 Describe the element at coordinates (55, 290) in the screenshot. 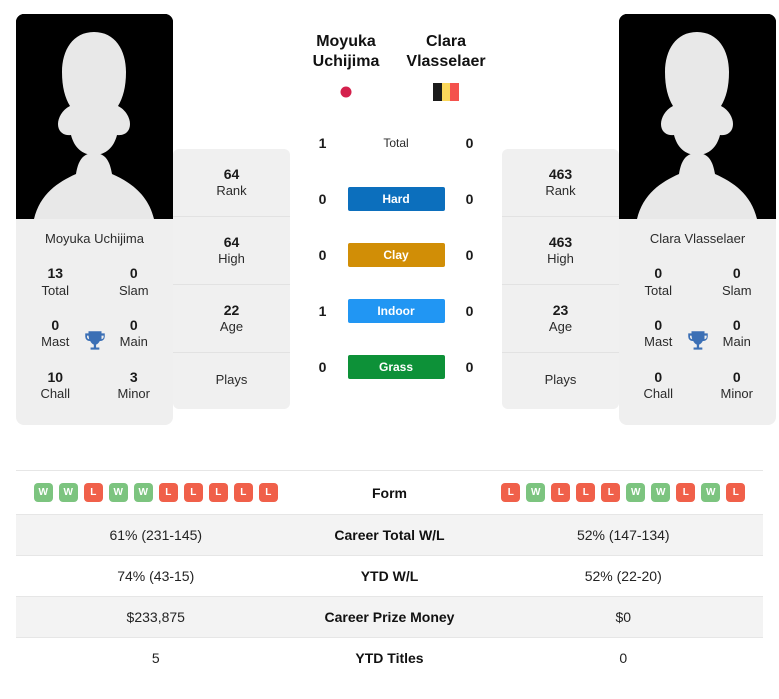

I see `left-titles-total-label: Total` at that location.